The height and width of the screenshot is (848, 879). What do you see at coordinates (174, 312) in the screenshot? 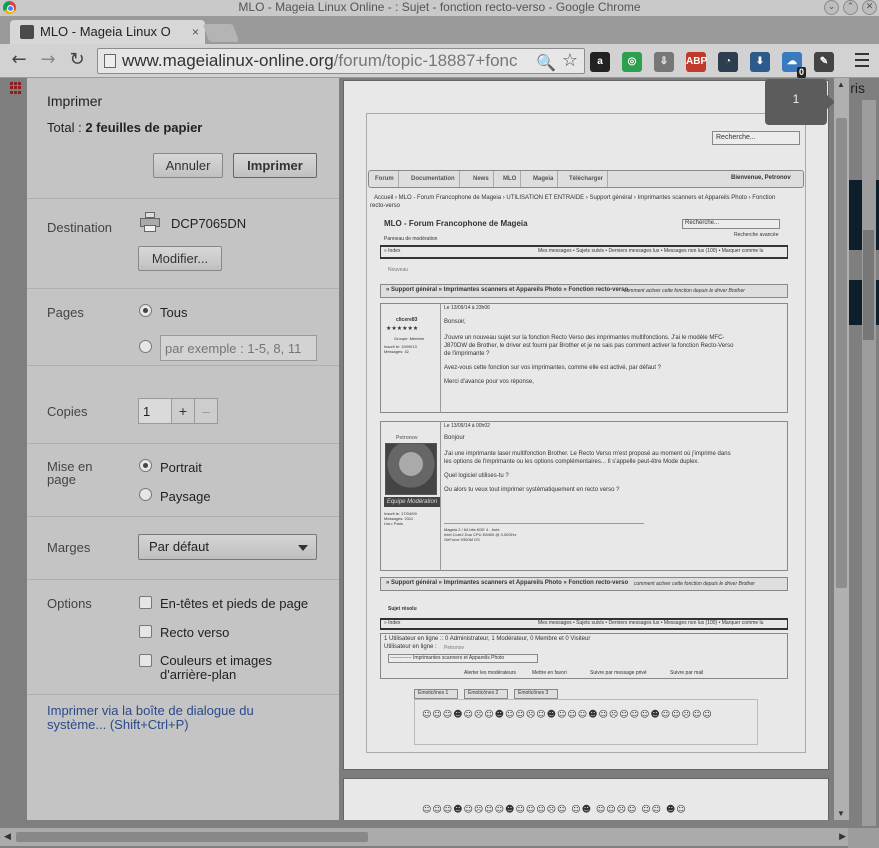
I see `pages-all-label: Tous` at bounding box center [174, 312].